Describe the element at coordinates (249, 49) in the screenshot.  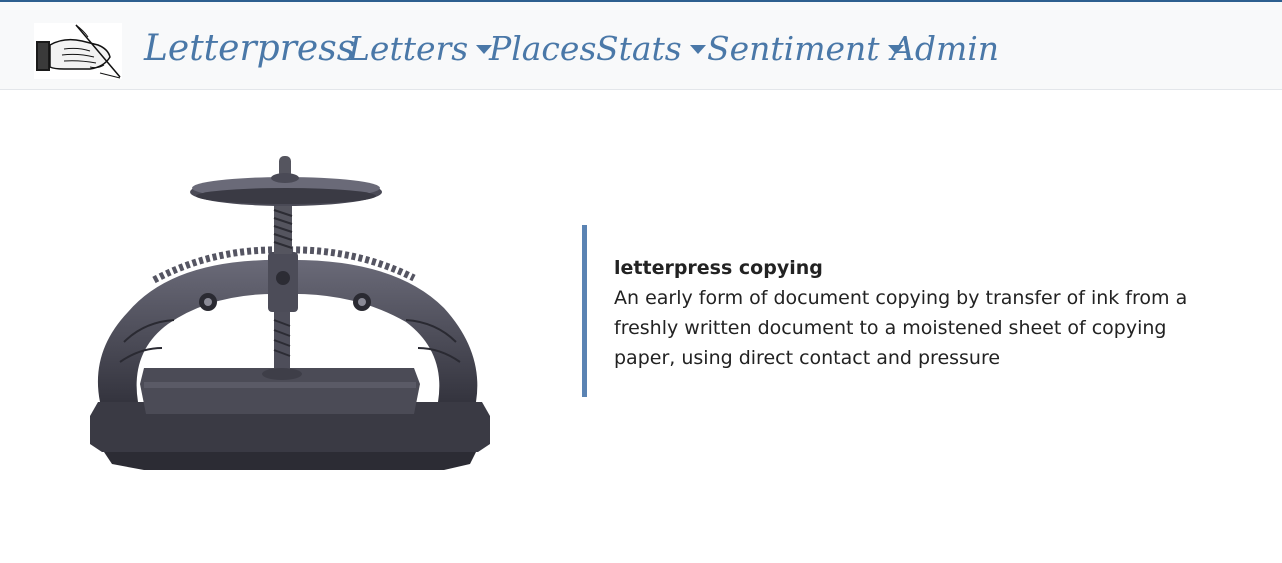
I see `brand-link: Letterpress` at that location.